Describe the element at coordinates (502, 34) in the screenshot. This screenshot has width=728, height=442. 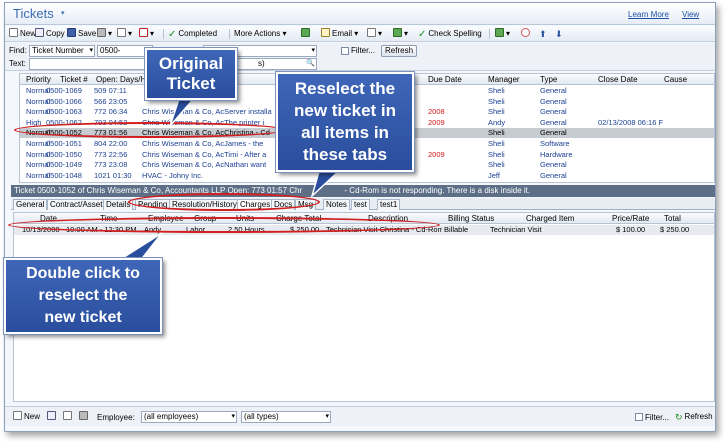
I see `excel-button: ▾` at that location.